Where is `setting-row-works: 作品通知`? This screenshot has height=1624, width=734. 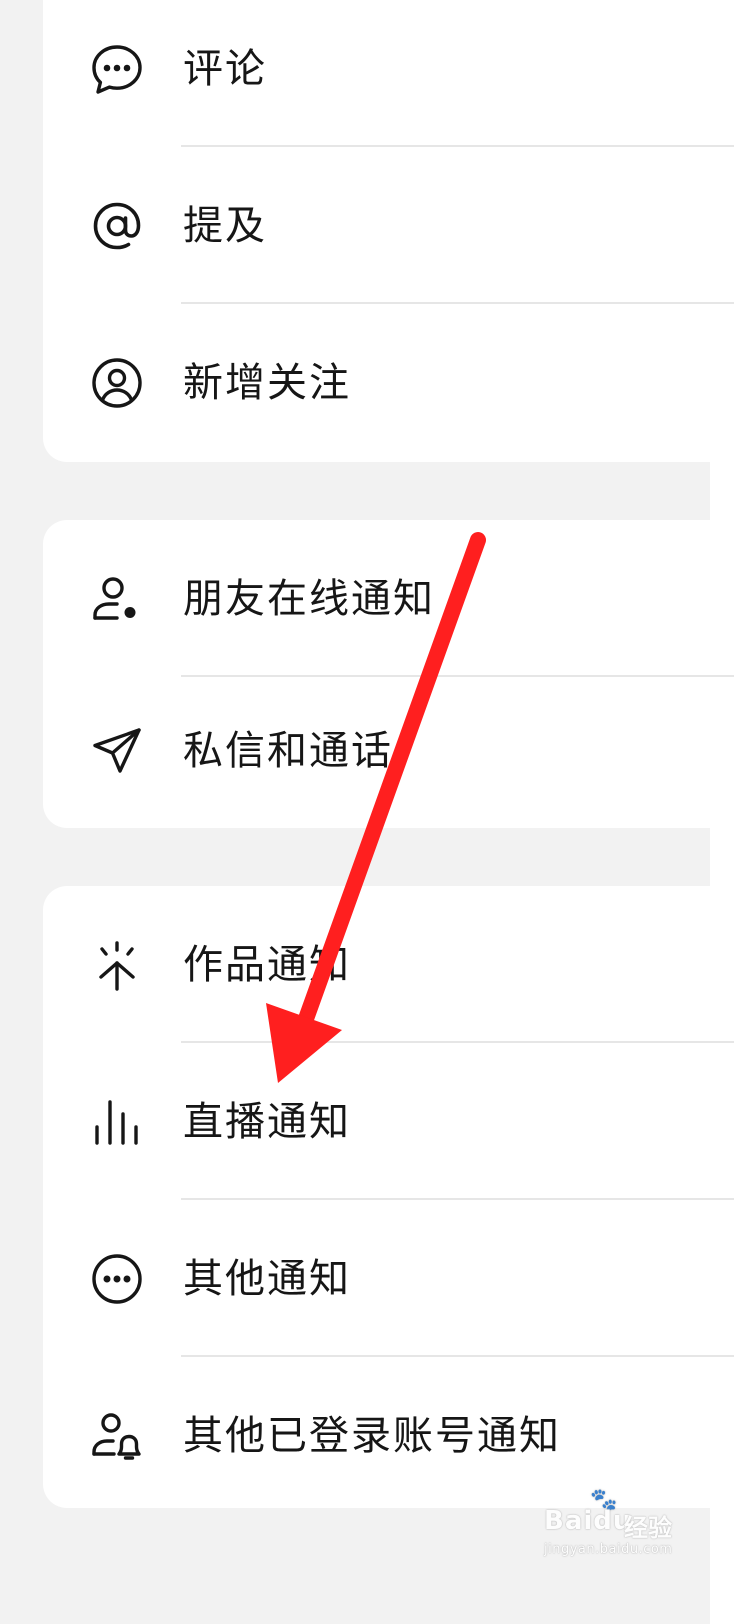
setting-row-works: 作品通知 is located at coordinates (388, 964).